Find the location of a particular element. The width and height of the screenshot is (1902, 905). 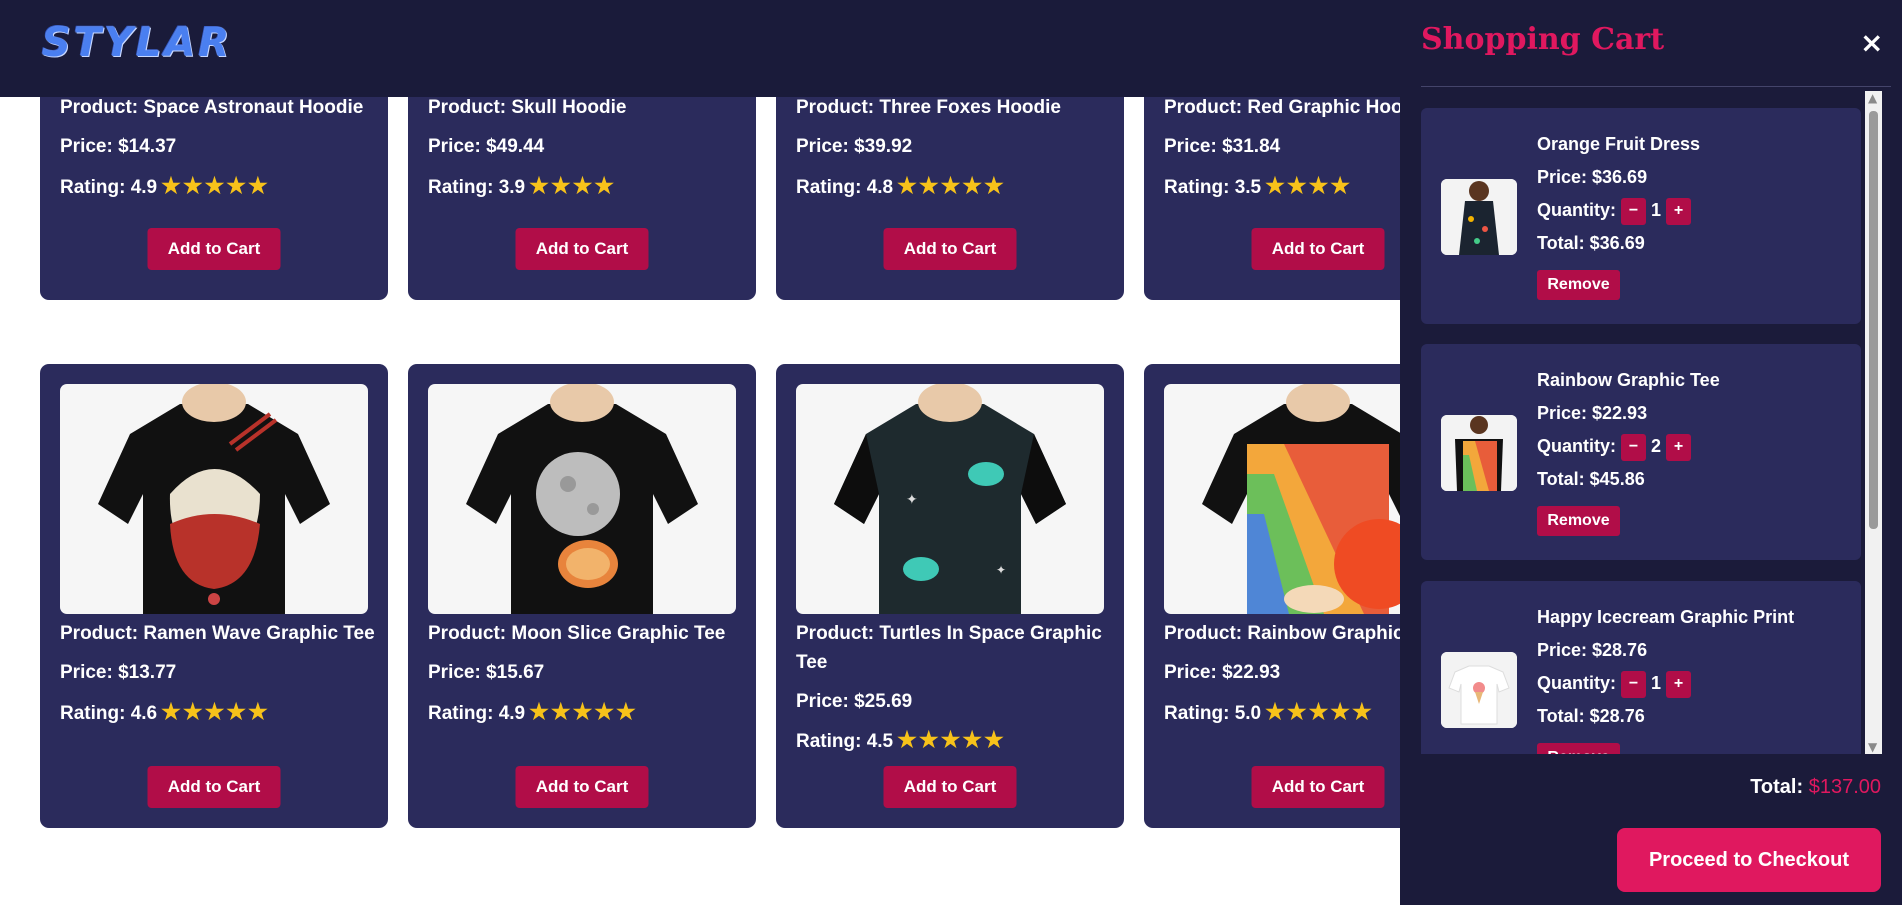

cart-item-quantity: Quantity: −2 + is located at coordinates (1628, 446).